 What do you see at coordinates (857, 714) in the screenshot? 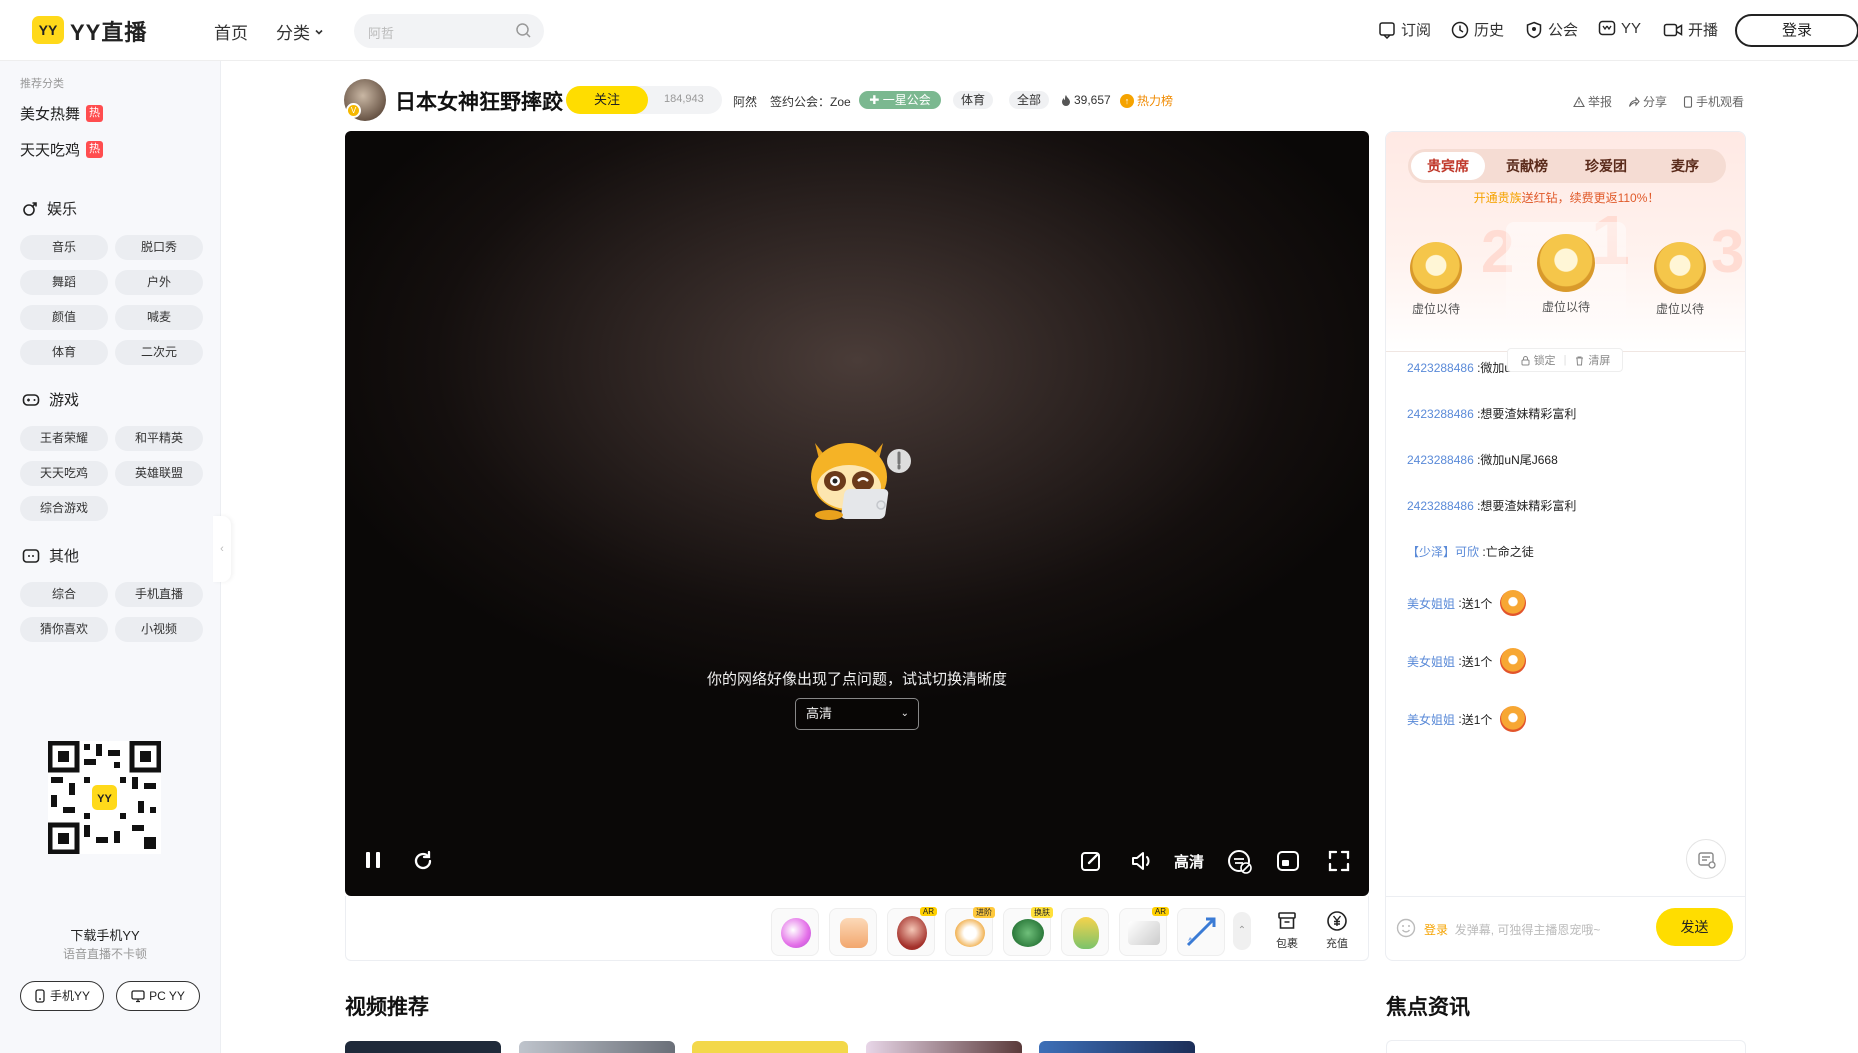
I see `clarity-select: 高清 ⌄` at bounding box center [857, 714].